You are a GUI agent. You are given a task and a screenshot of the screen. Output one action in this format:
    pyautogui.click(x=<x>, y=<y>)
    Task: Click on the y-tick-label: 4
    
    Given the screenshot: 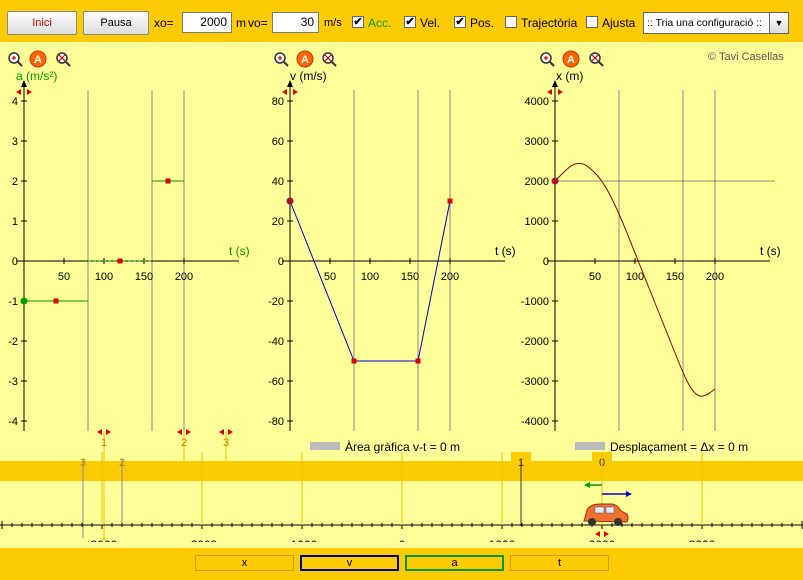 What is the action you would take?
    pyautogui.click(x=15, y=102)
    